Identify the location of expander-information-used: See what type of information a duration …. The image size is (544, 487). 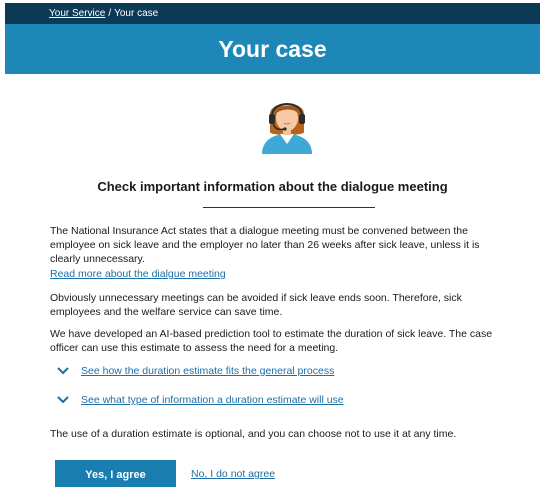
(200, 400).